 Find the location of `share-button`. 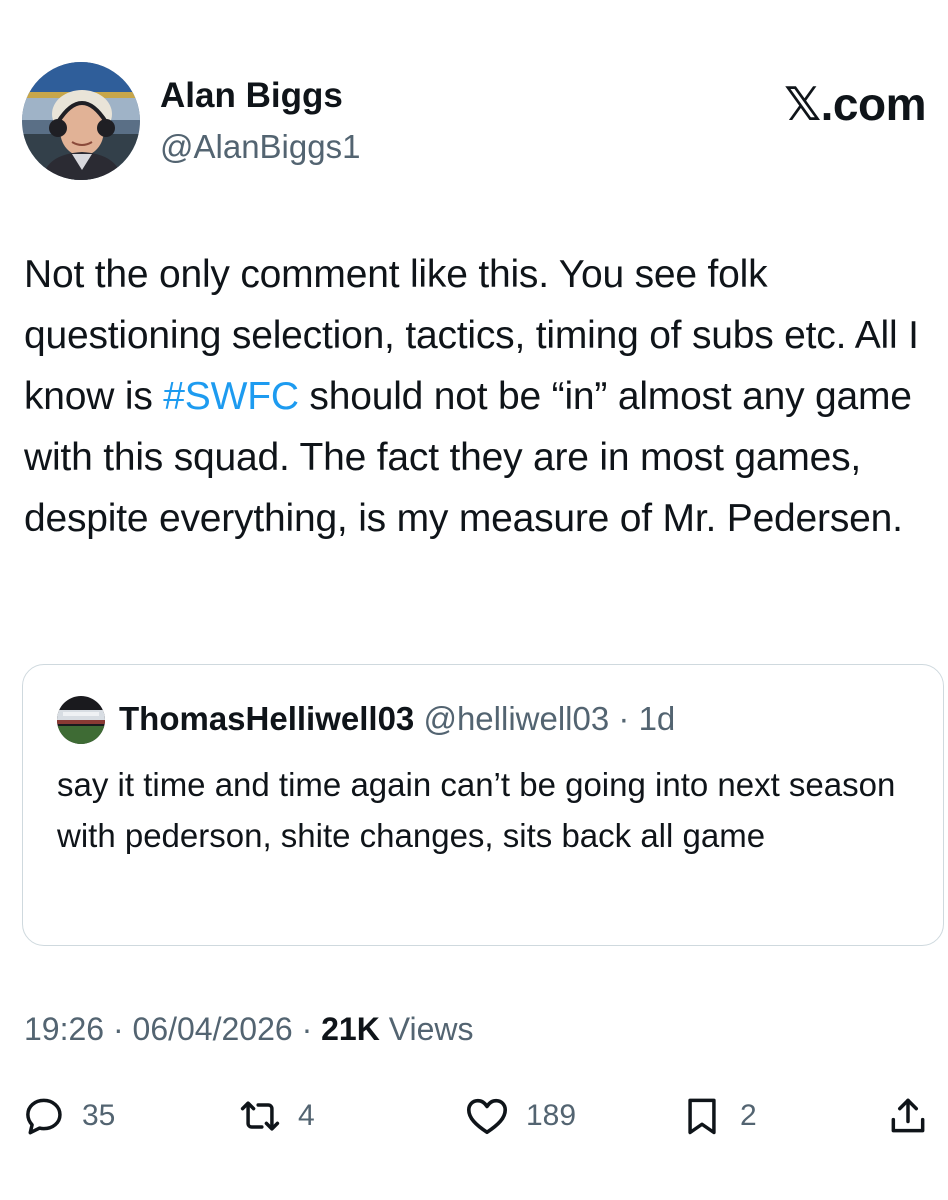

share-button is located at coordinates (908, 1116).